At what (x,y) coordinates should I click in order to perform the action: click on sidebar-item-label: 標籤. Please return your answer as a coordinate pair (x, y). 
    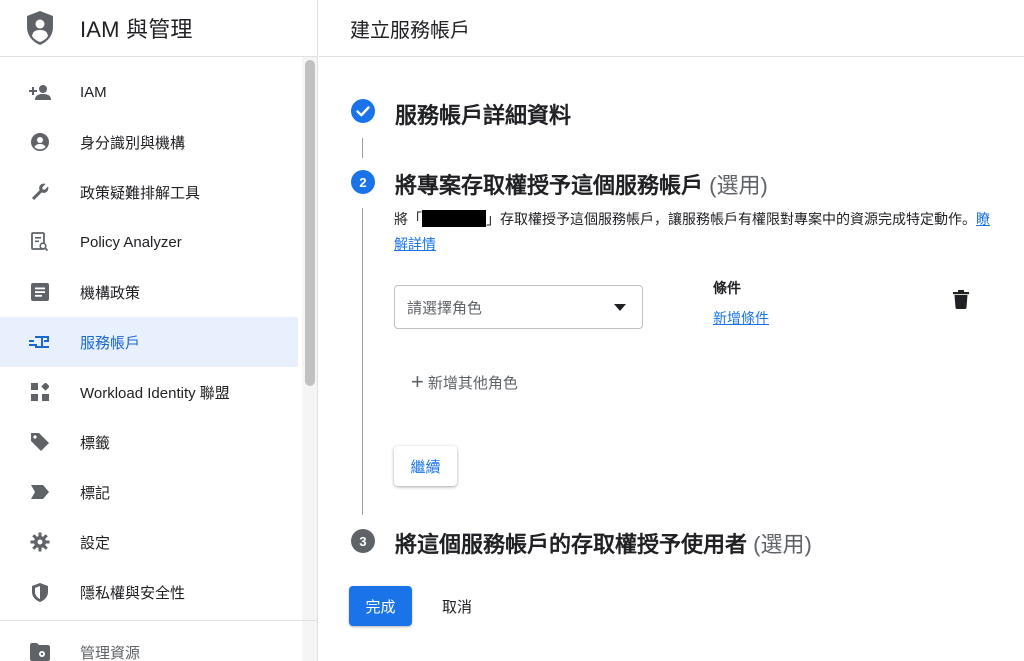
    Looking at the image, I should click on (95, 443).